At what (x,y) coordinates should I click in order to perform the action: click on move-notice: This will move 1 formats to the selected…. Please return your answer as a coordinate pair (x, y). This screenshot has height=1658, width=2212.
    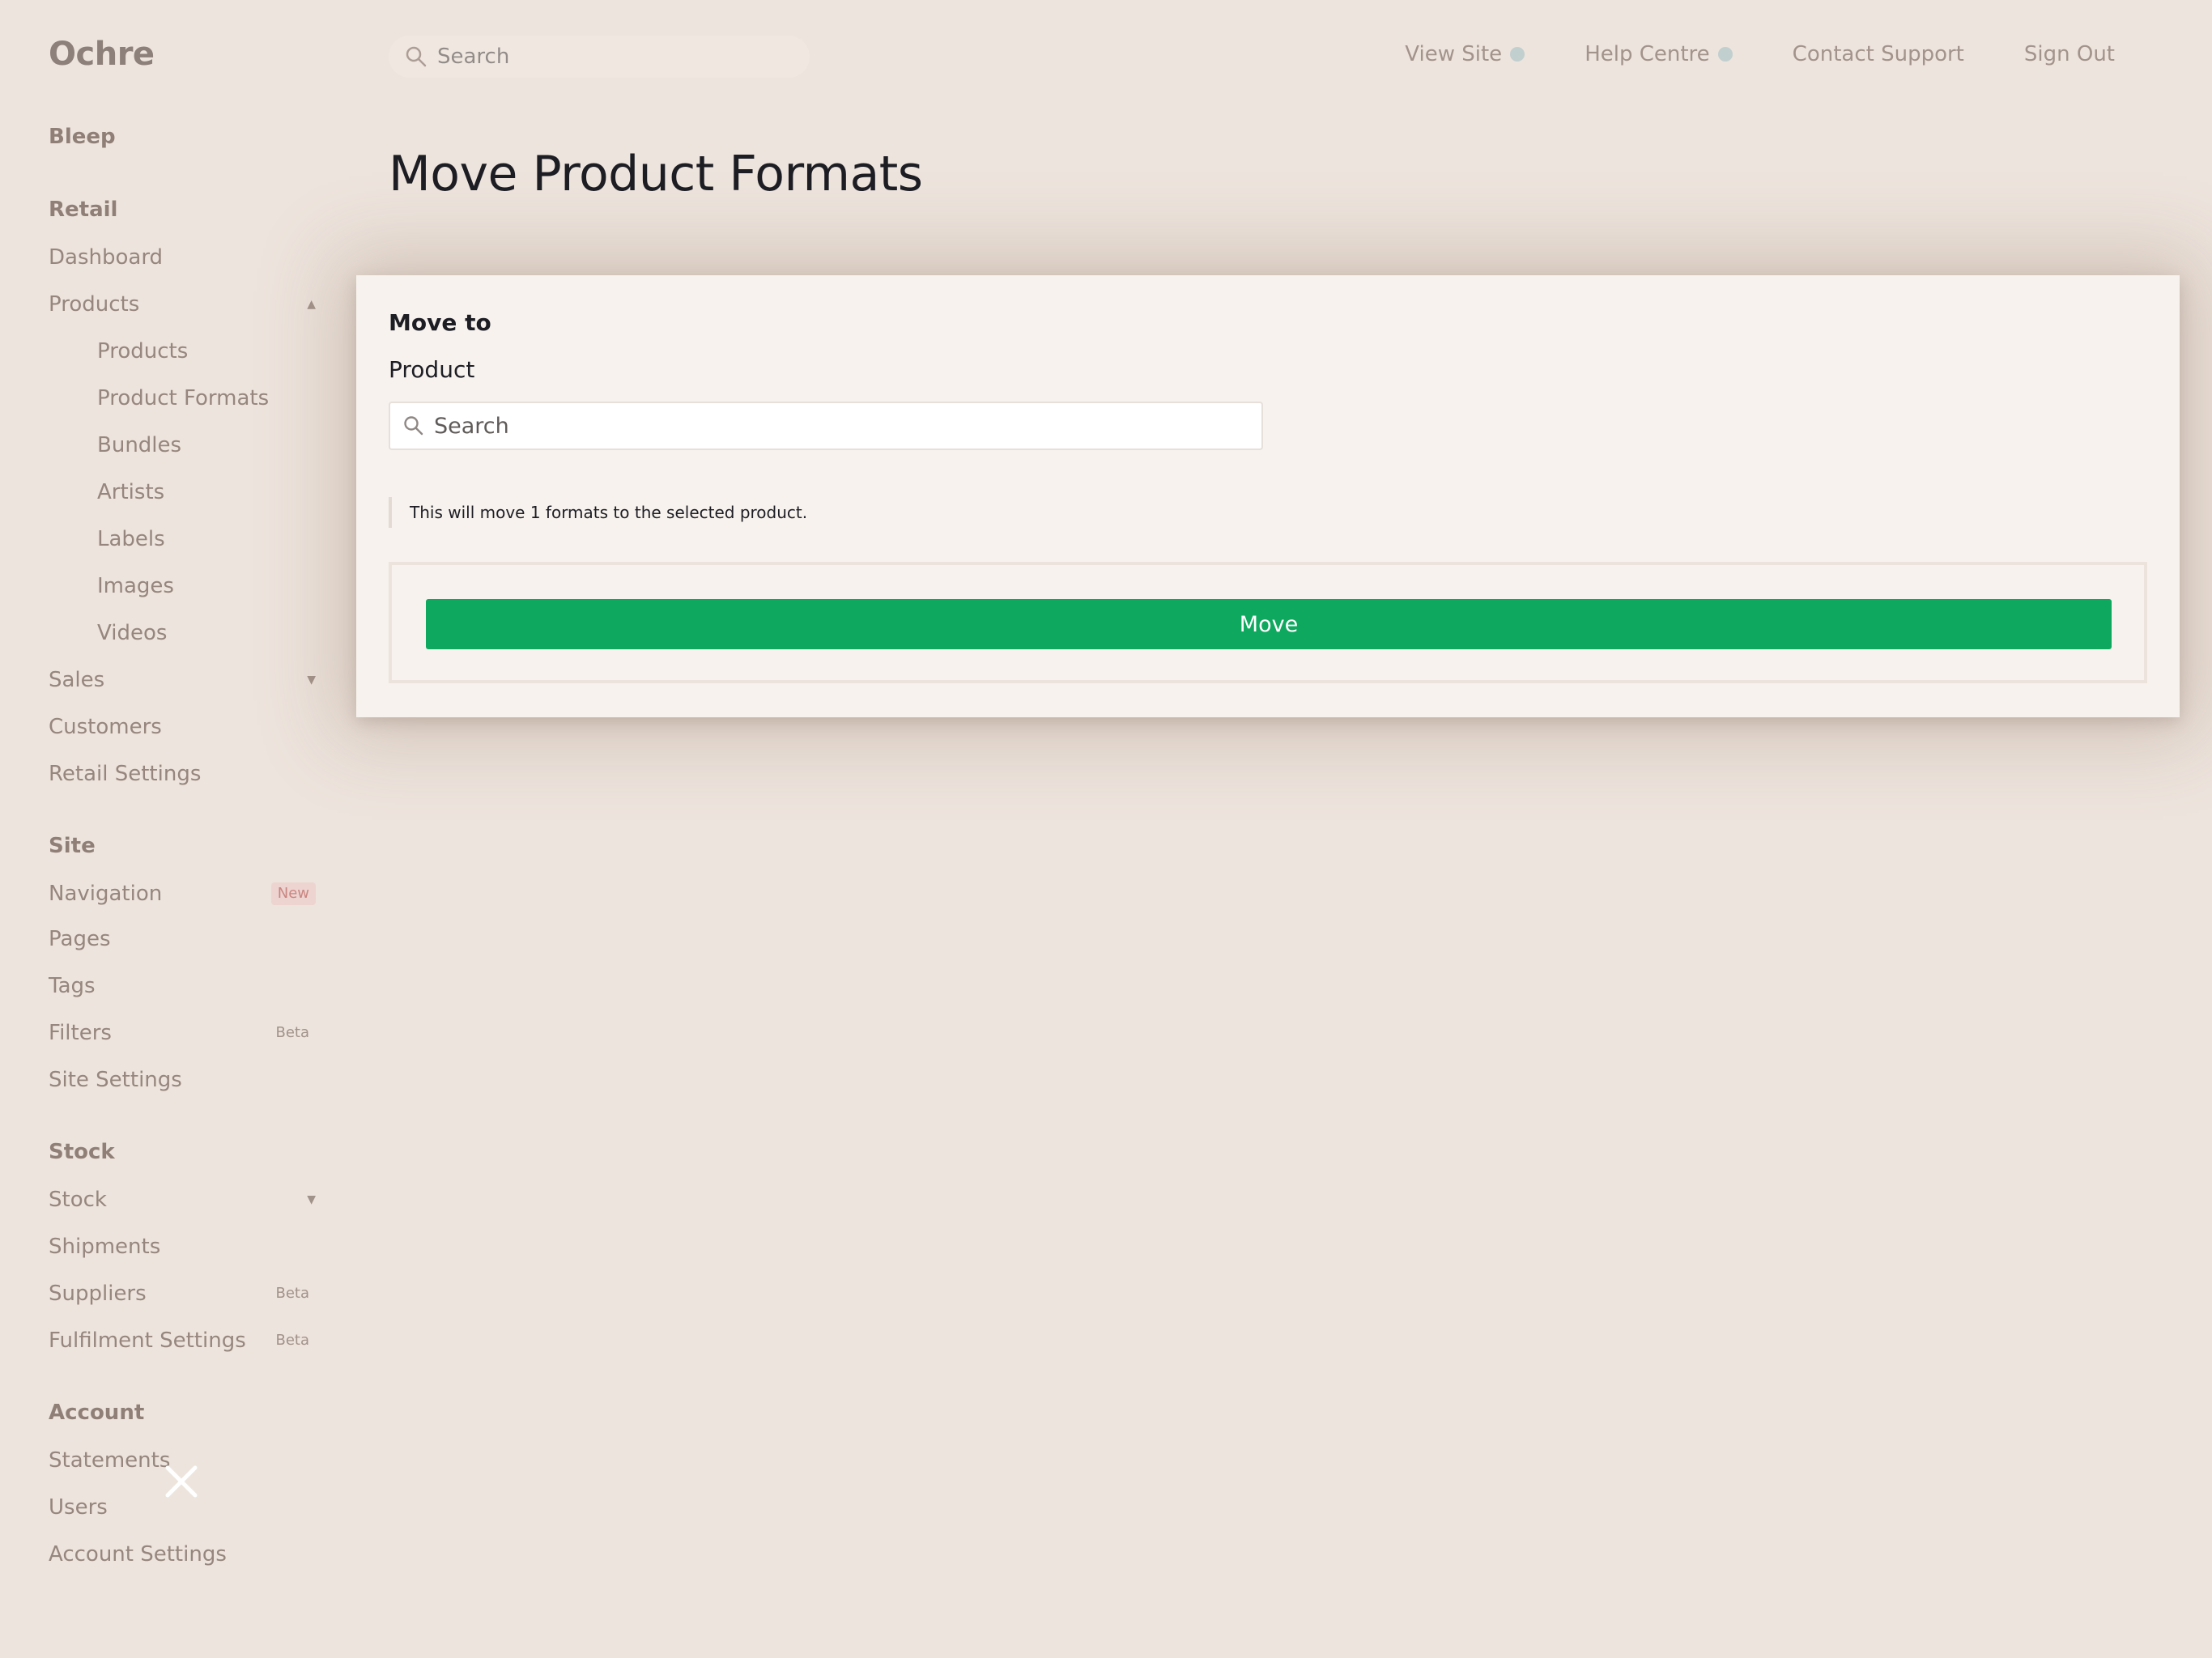
    Looking at the image, I should click on (598, 512).